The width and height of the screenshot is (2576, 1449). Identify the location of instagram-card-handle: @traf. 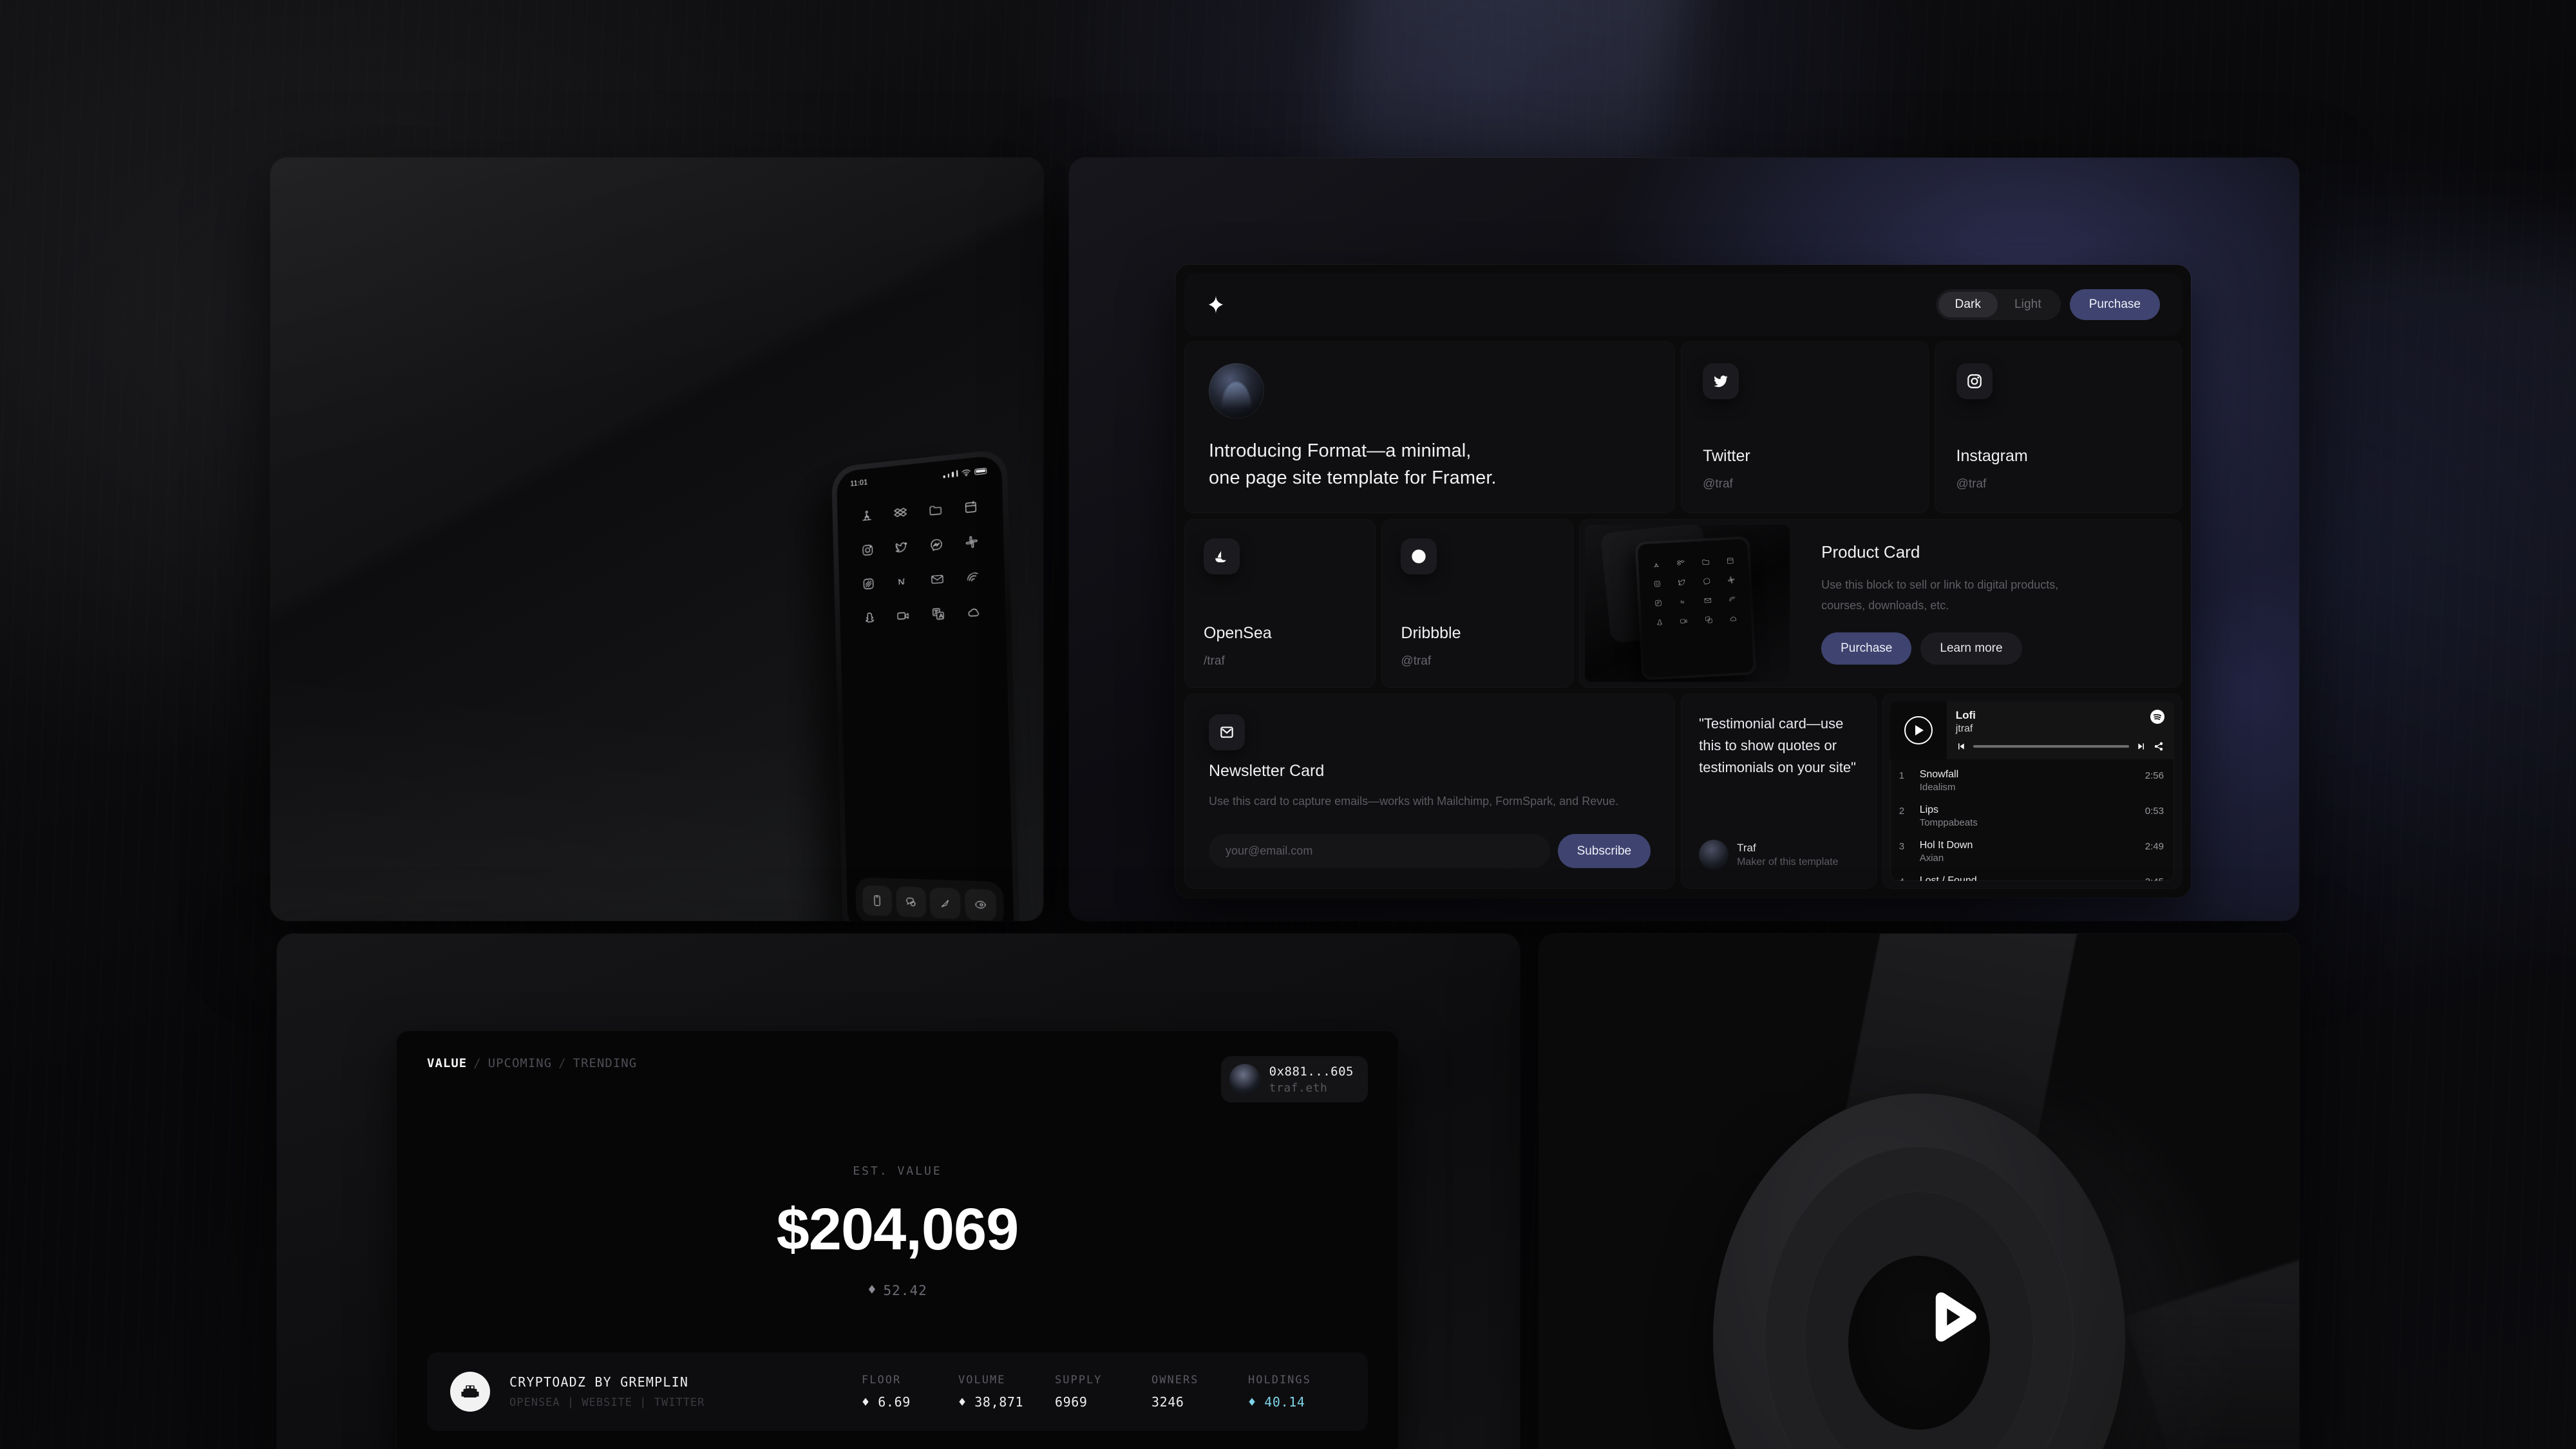
(1971, 484).